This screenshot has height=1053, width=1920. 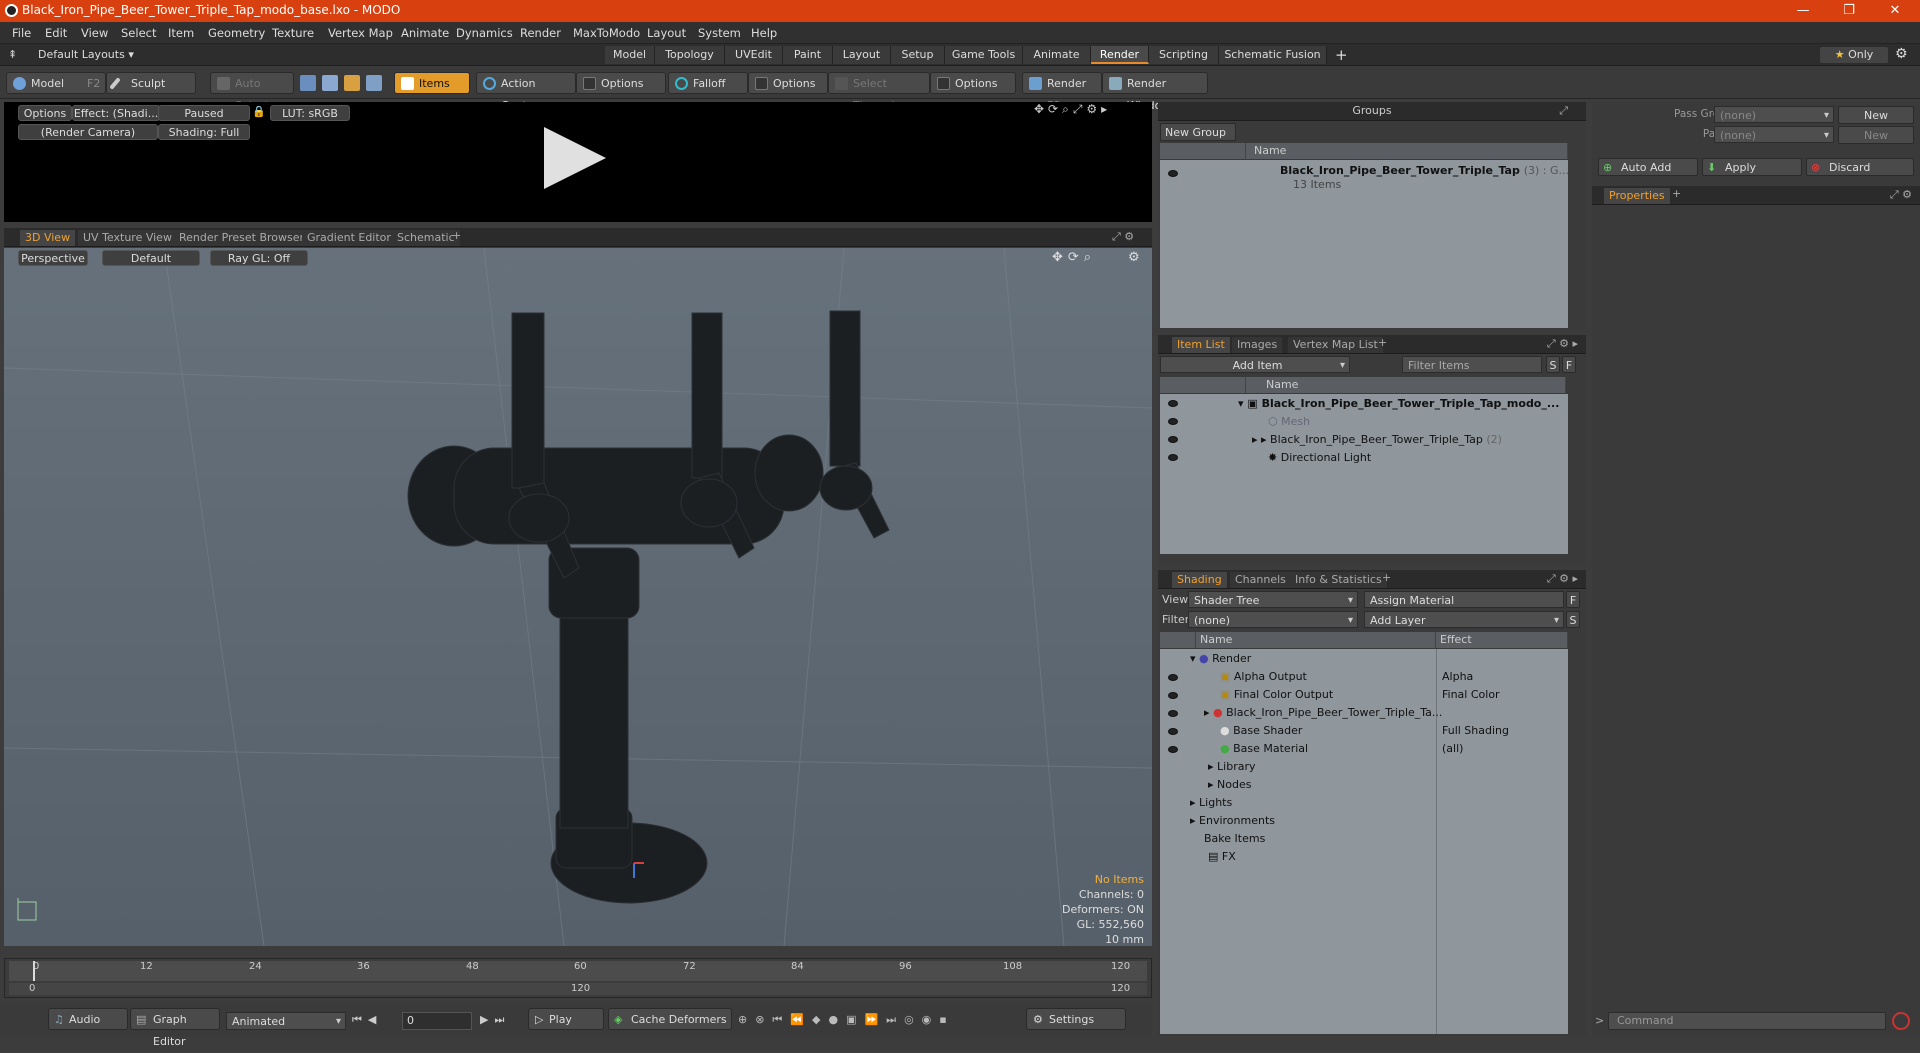 What do you see at coordinates (1199, 580) in the screenshot?
I see `tab-shading: Shading` at bounding box center [1199, 580].